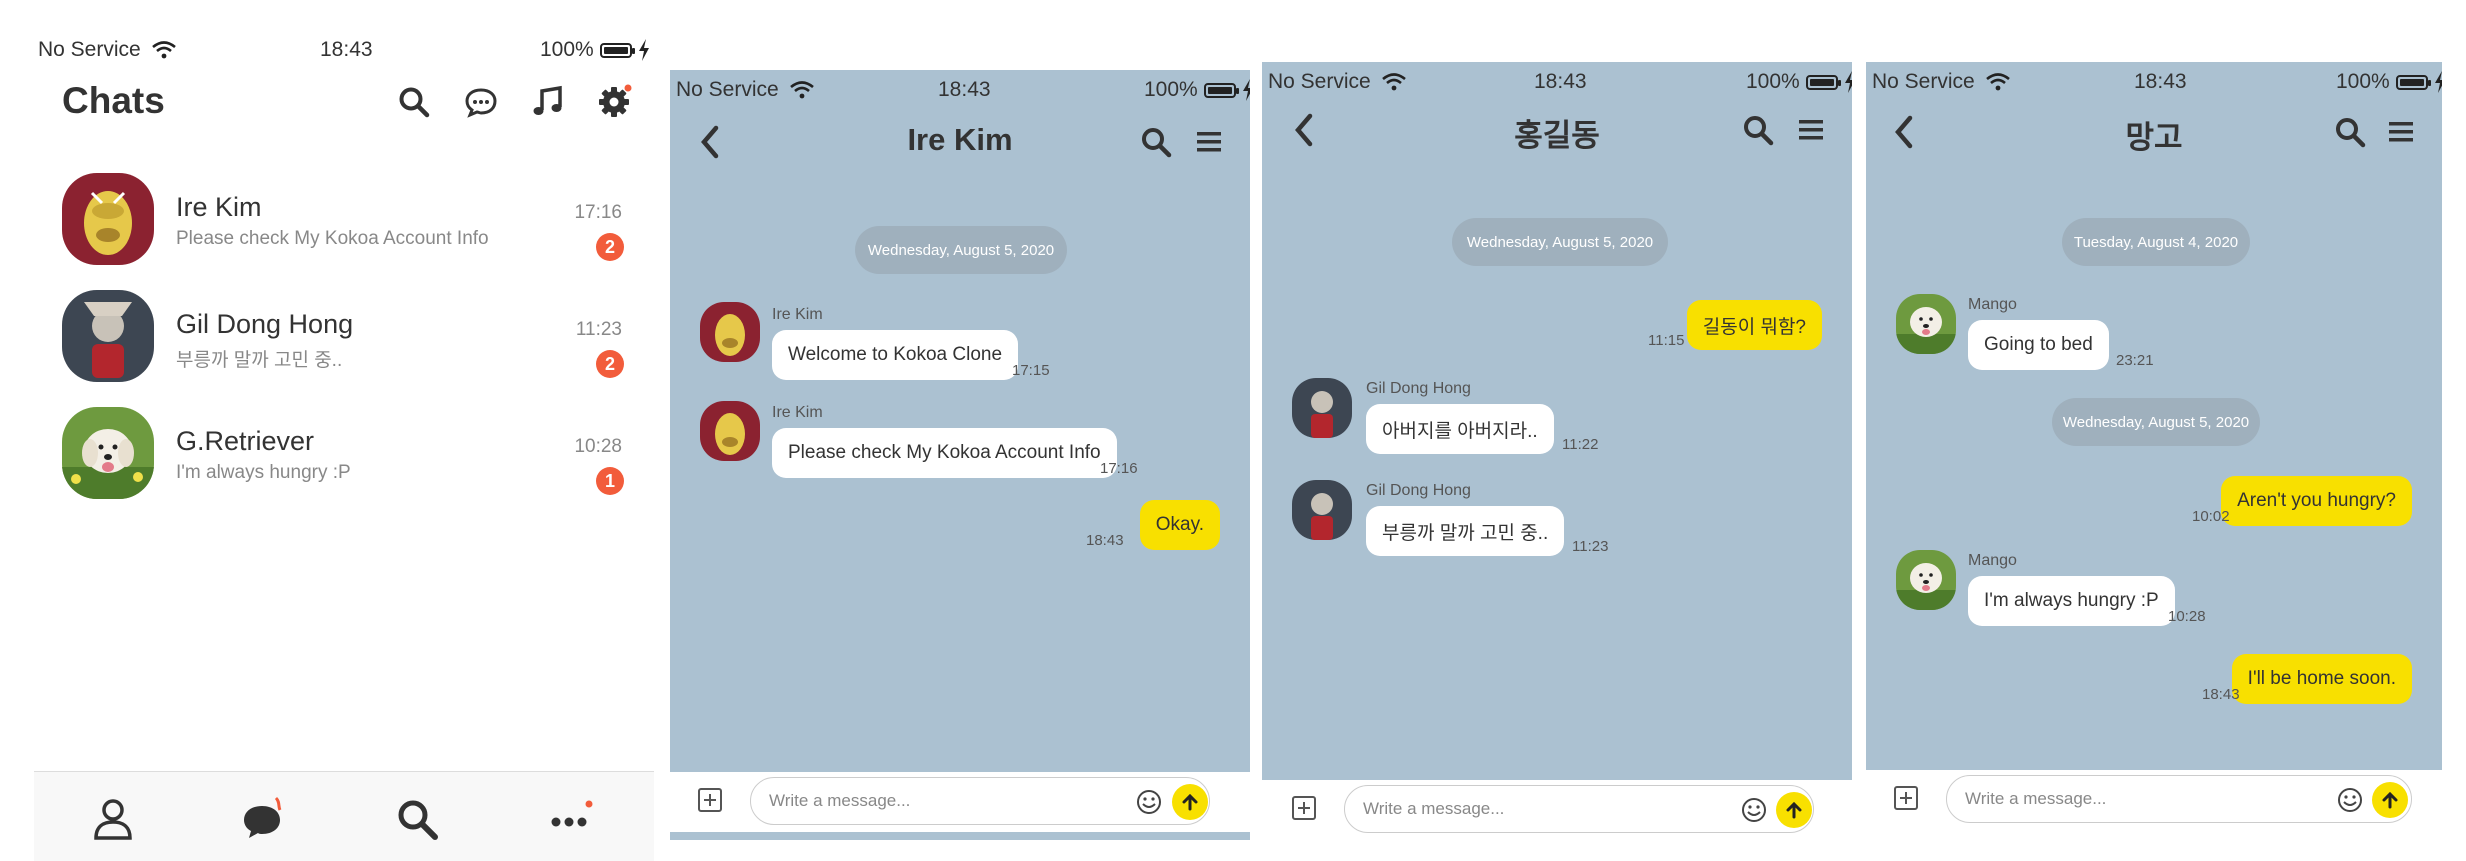 The width and height of the screenshot is (2466, 861). I want to click on message-bubble: 길동이 뭐함?, so click(1754, 325).